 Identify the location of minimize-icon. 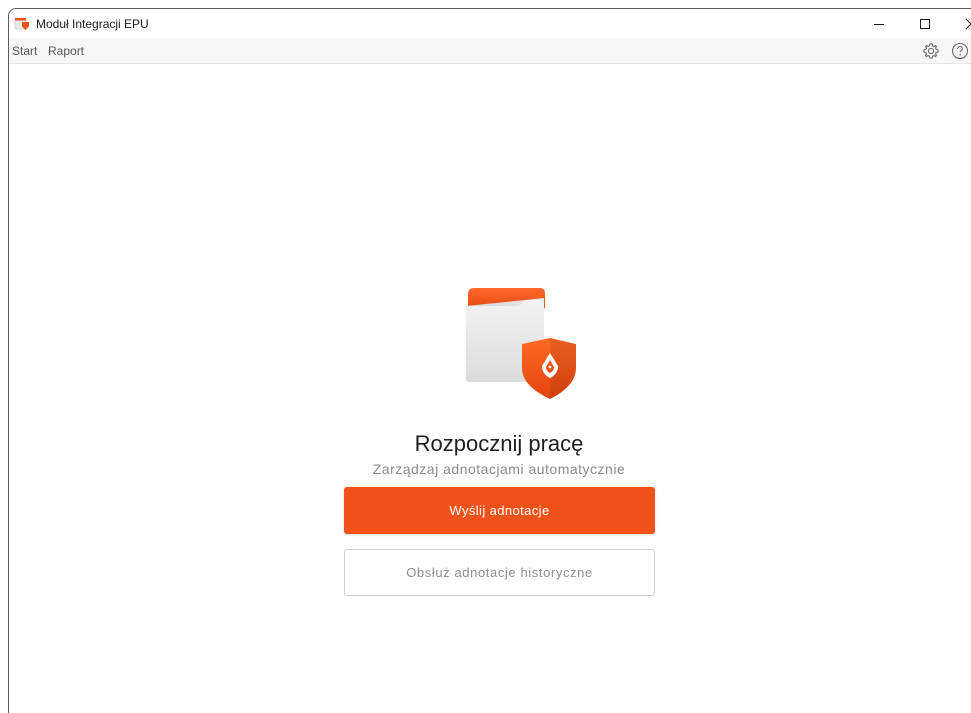
(879, 24).